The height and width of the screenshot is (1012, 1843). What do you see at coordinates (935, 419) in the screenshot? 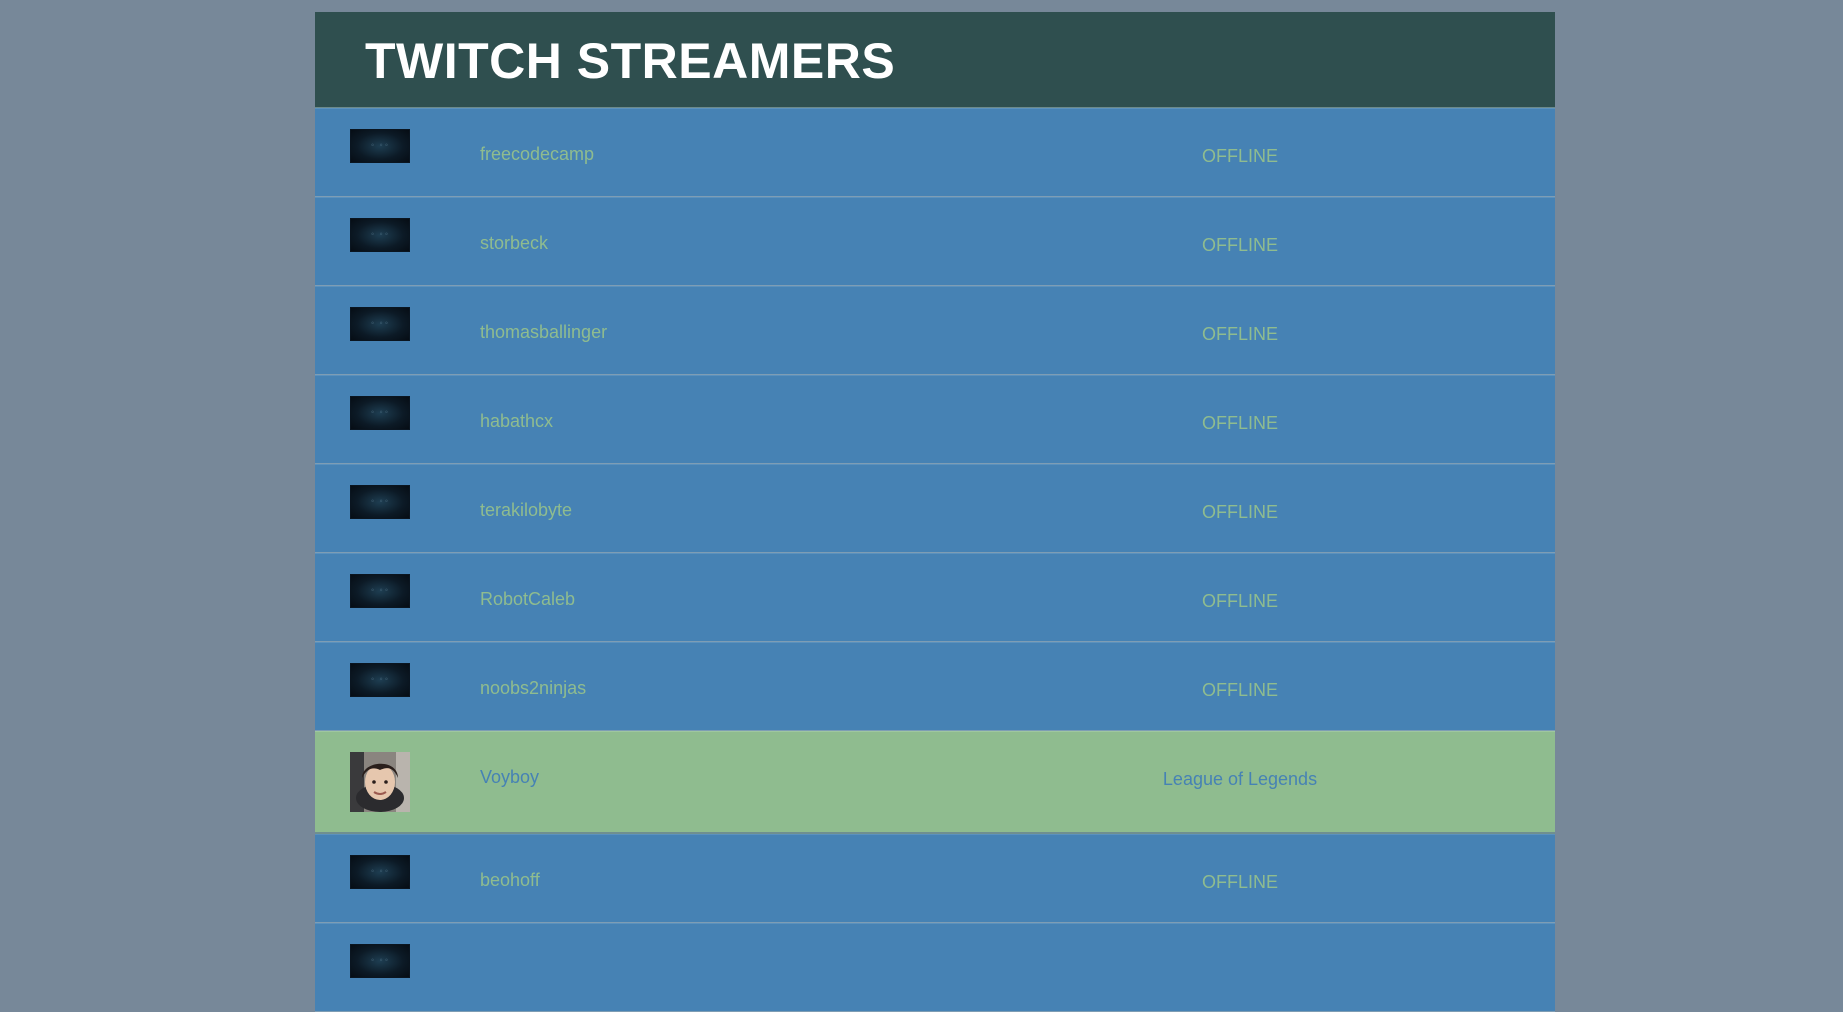
I see `streamer-row: ∘ ∘∘ habathcx OFFLINE` at bounding box center [935, 419].